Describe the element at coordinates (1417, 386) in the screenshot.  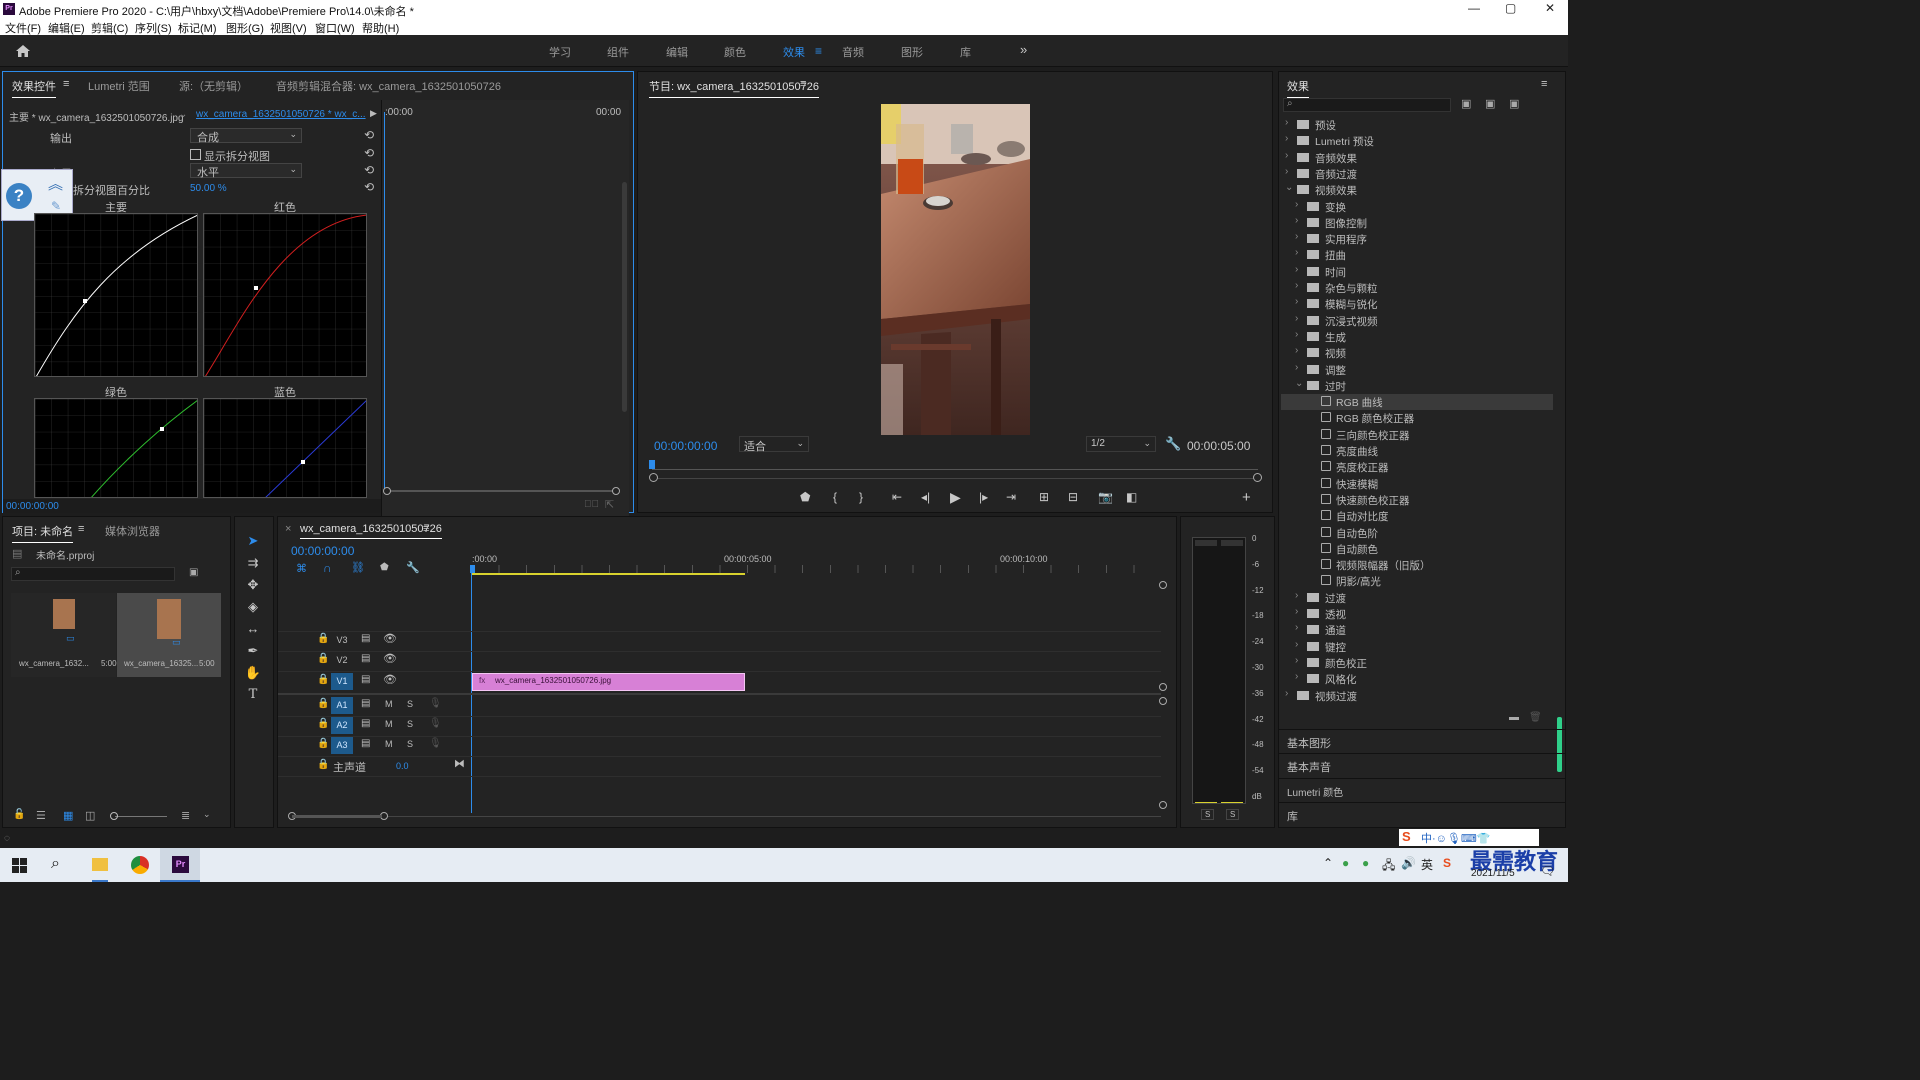
I see `effects-folder: ⌄ 过时` at that location.